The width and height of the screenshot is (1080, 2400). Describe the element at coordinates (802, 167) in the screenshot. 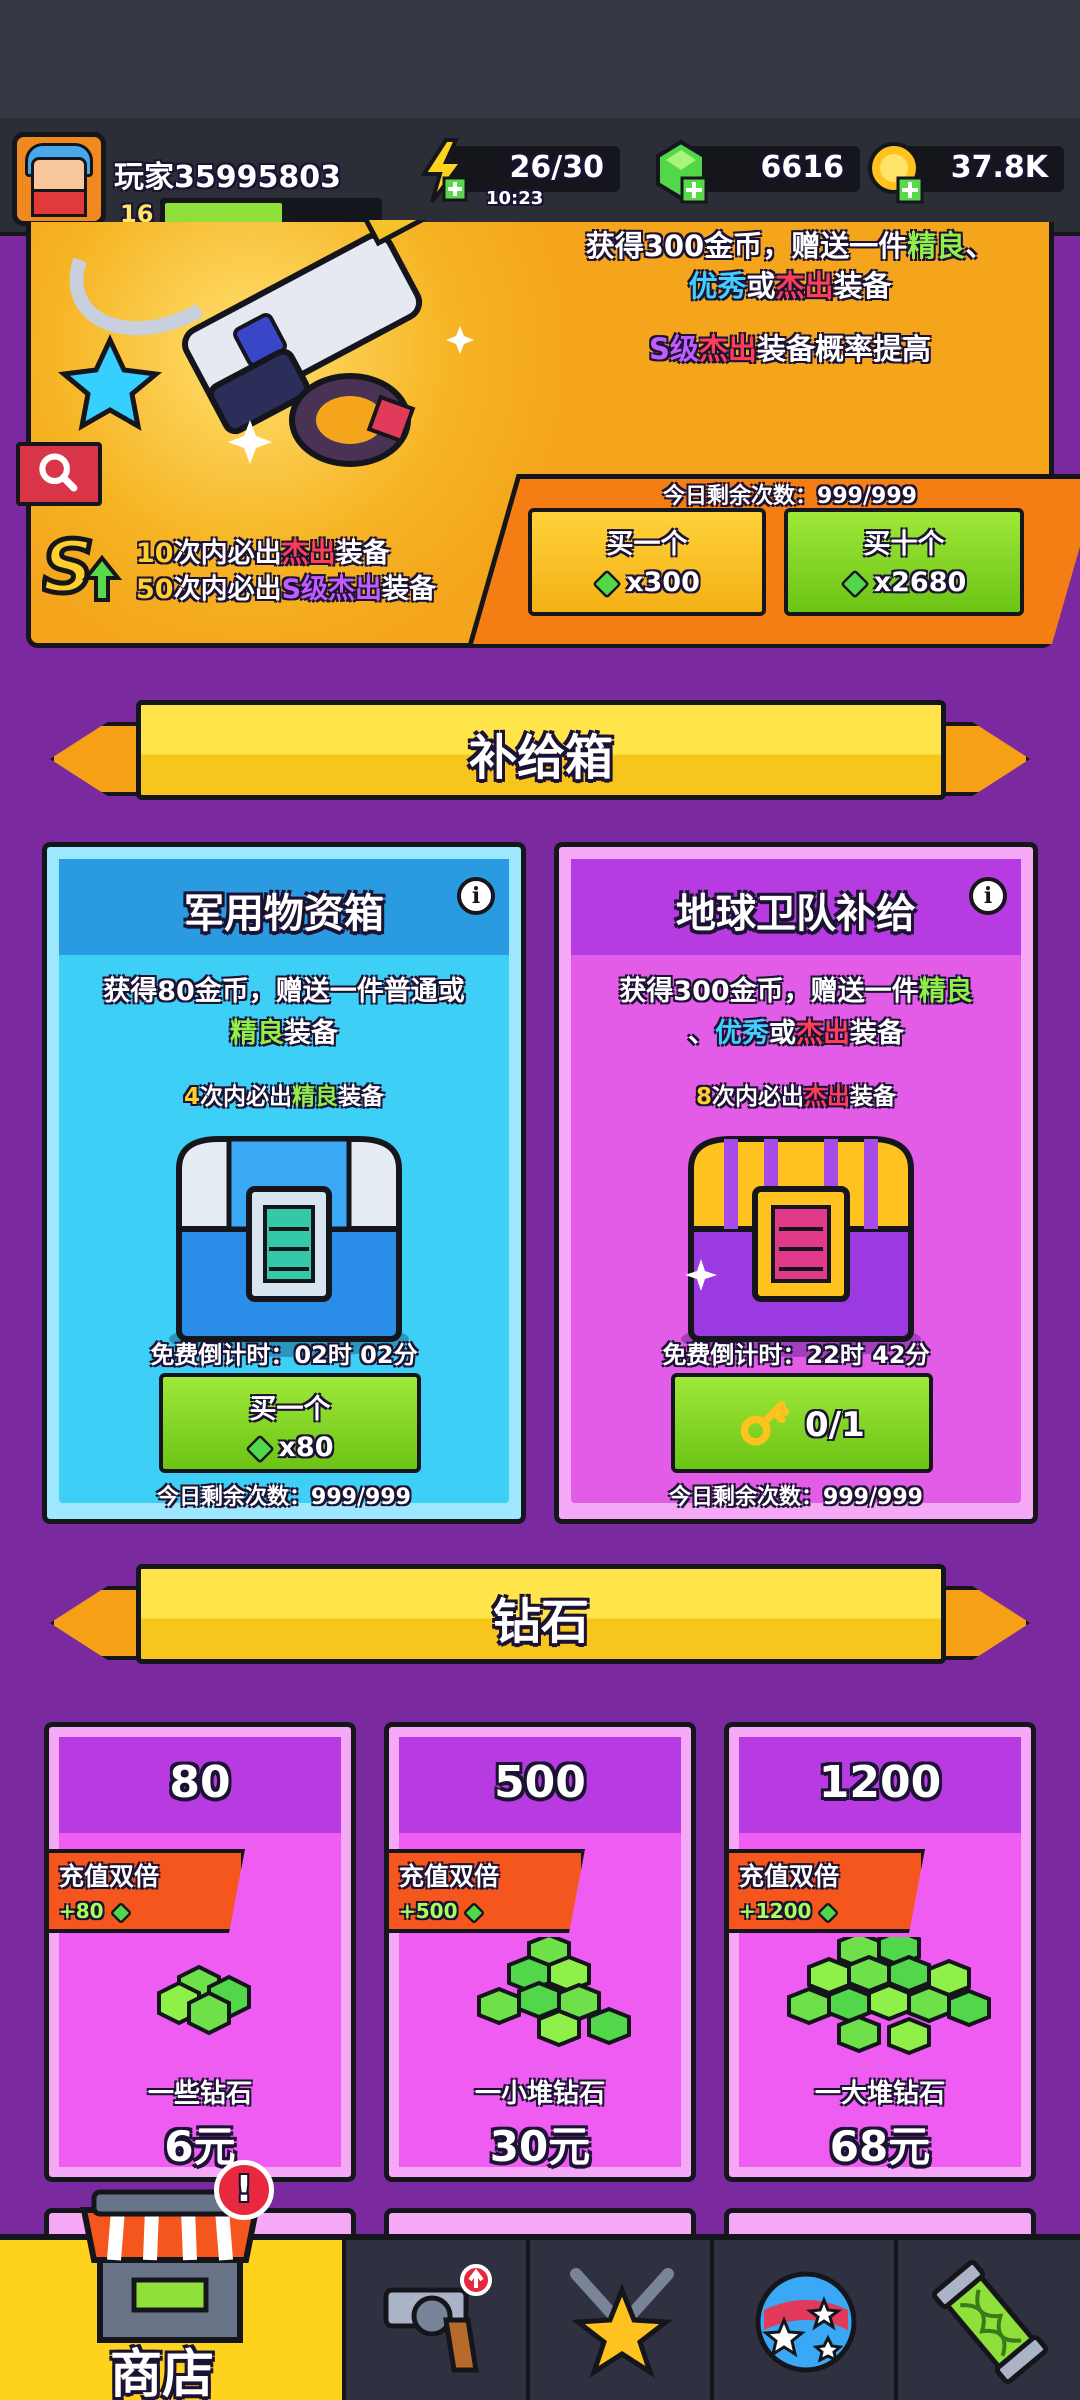

I see `gem-value: 6616` at that location.